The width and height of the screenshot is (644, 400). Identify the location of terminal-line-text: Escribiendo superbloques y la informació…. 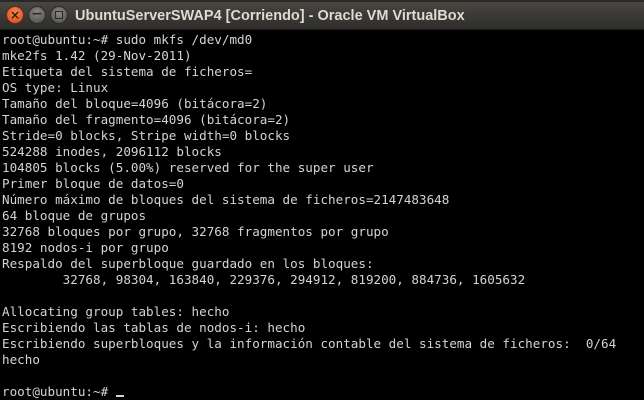
(309, 343).